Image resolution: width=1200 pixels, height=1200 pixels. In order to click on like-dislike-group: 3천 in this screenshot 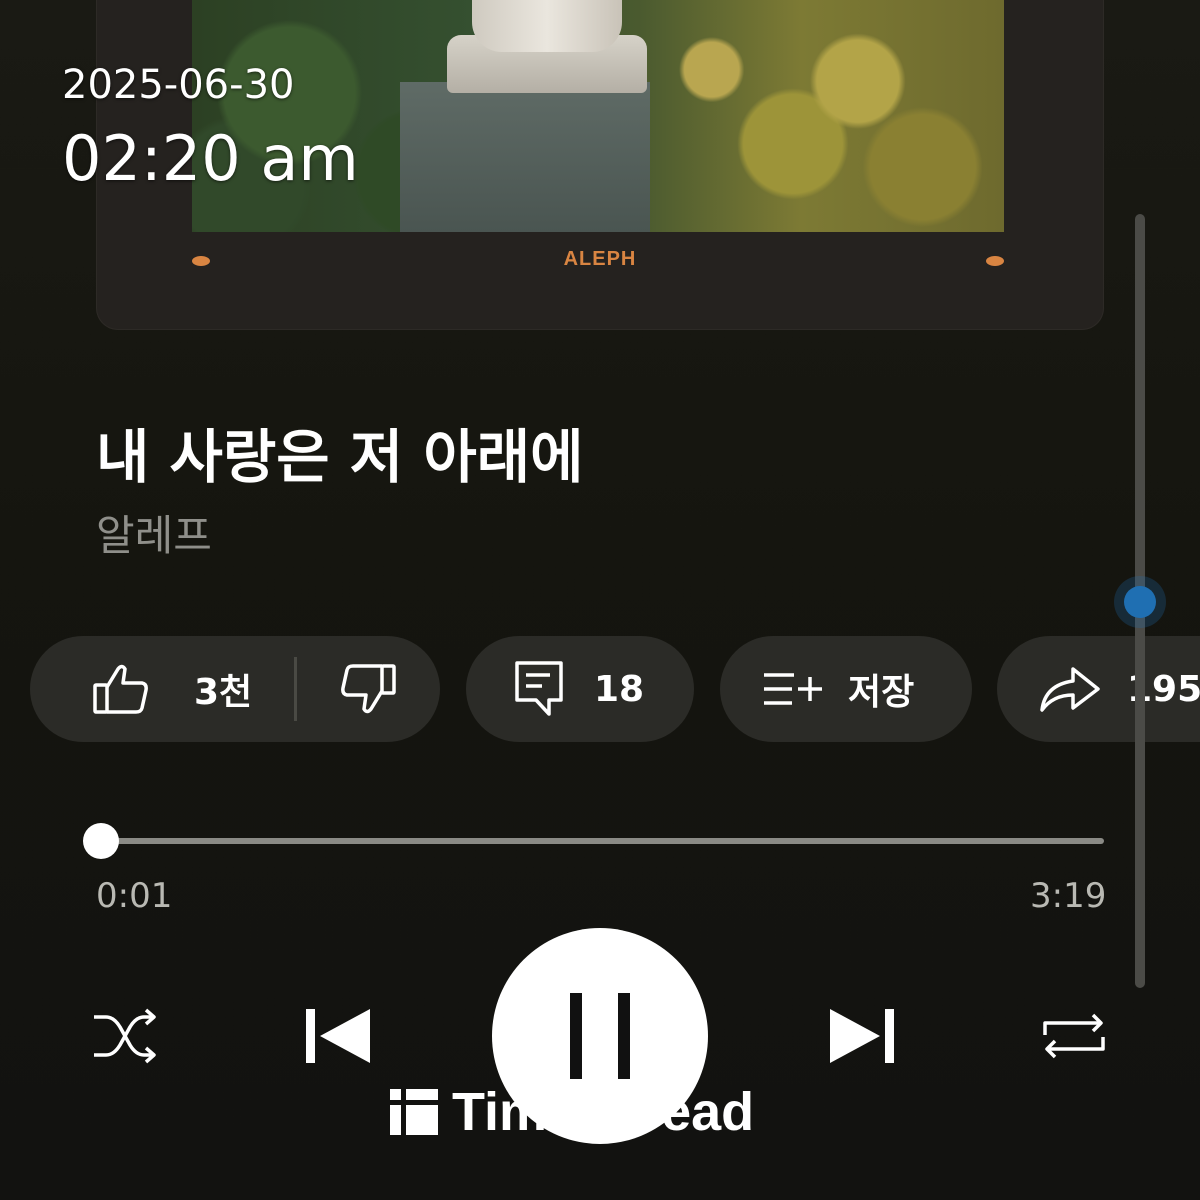, I will do `click(235, 689)`.